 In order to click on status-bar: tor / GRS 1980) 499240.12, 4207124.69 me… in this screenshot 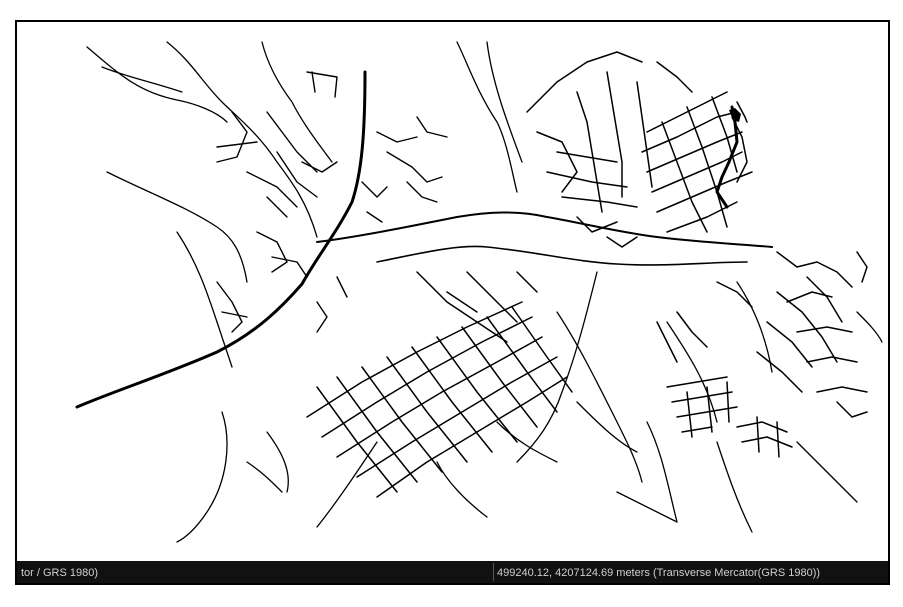, I will do `click(452, 572)`.